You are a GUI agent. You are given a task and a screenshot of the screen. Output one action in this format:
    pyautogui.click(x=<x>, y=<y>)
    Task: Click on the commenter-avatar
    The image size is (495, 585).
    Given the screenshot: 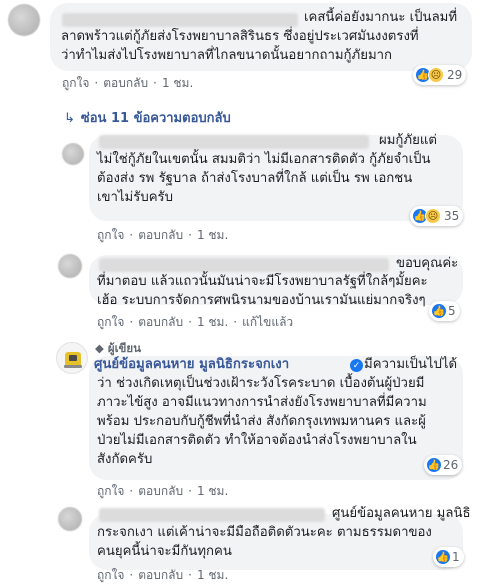 What is the action you would take?
    pyautogui.click(x=24, y=20)
    